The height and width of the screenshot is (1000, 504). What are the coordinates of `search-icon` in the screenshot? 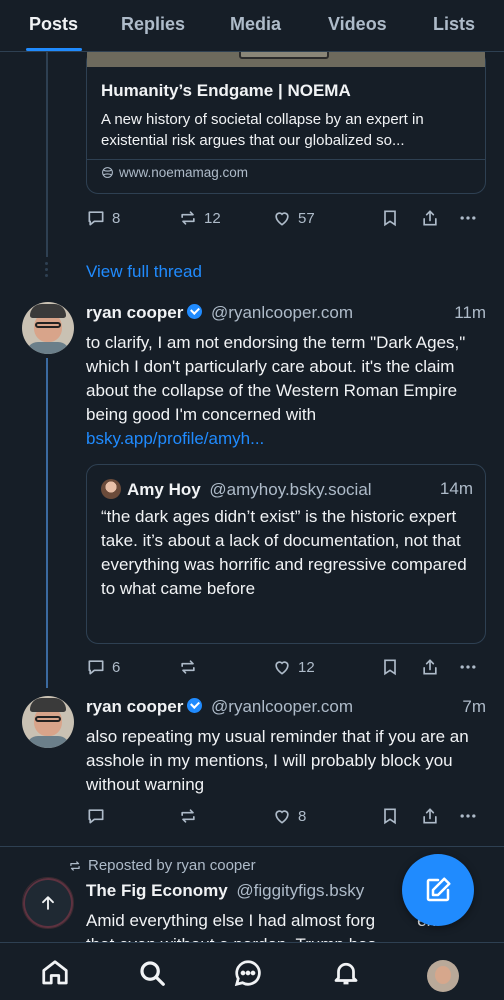 It's located at (152, 973).